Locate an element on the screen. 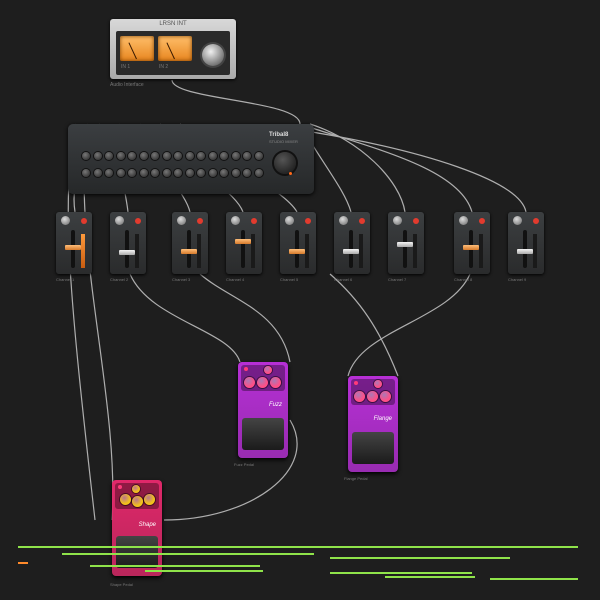  volume-knob is located at coordinates (213, 55).